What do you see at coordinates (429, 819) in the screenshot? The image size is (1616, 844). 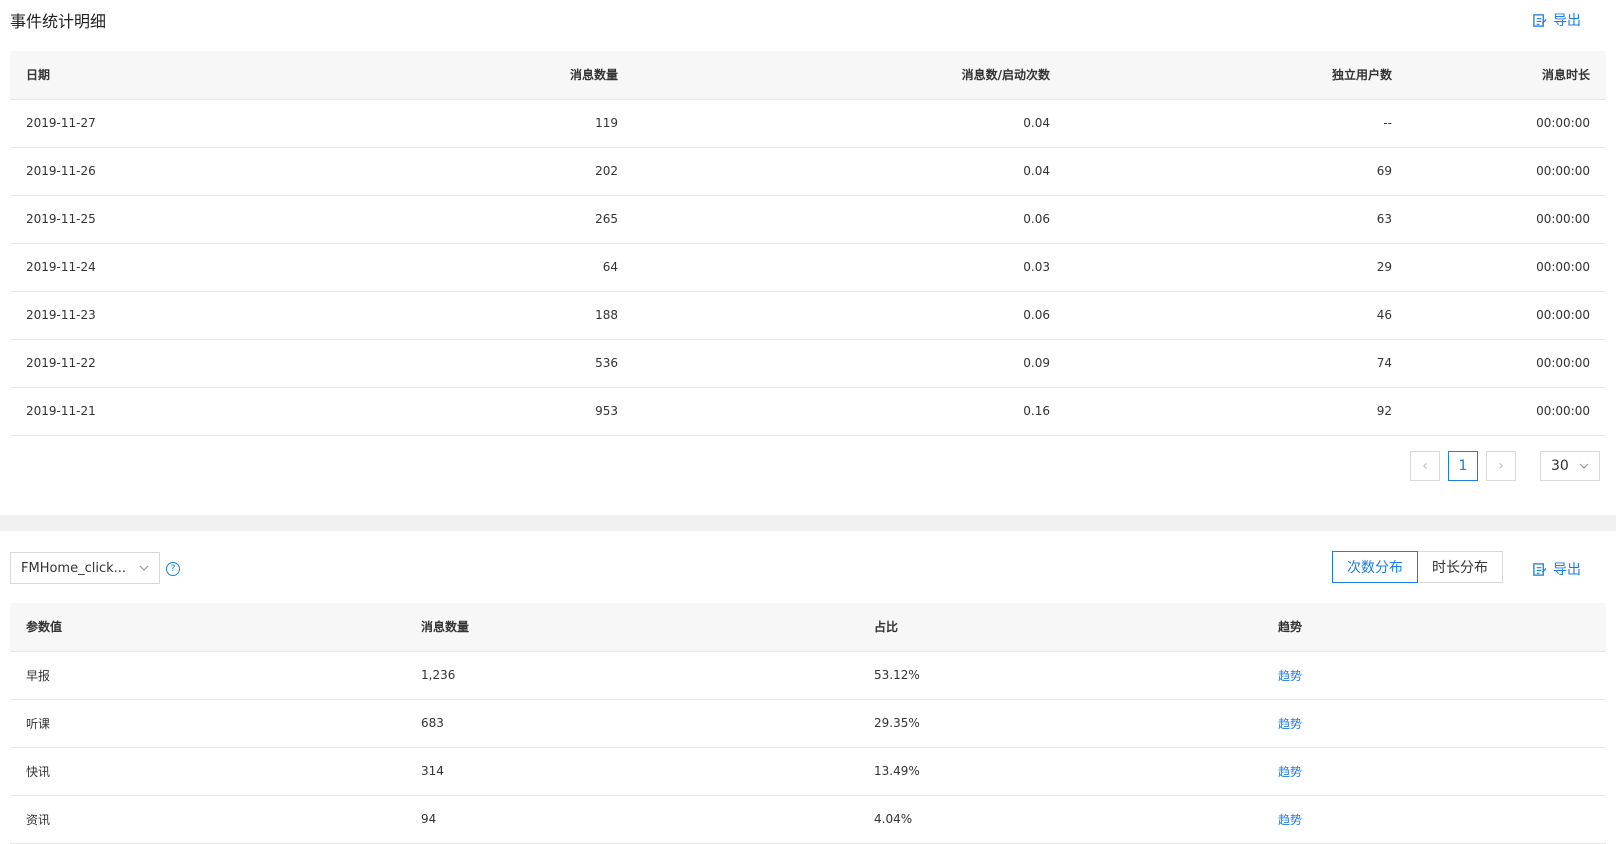 I see `cell-count: 94` at bounding box center [429, 819].